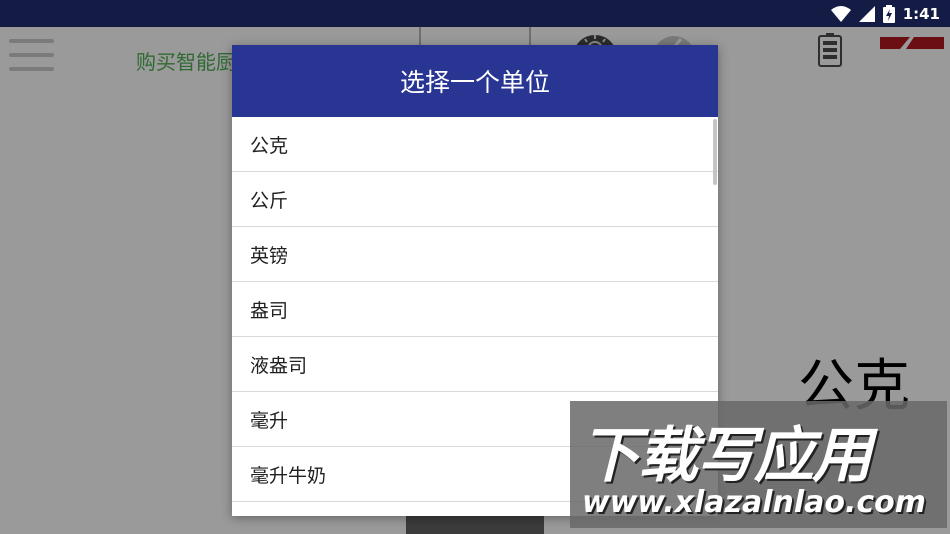 The image size is (950, 534). What do you see at coordinates (475, 199) in the screenshot?
I see `unit-option-kilogram: 公斤` at bounding box center [475, 199].